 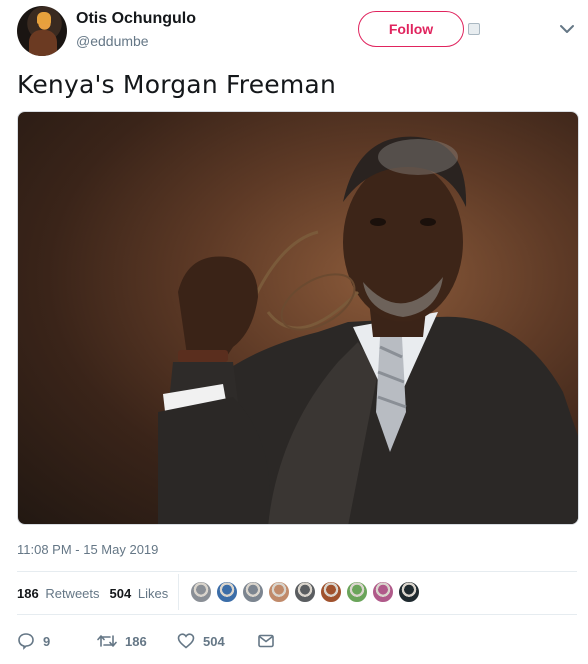 I want to click on author-handle: @eddumbe, so click(x=112, y=41).